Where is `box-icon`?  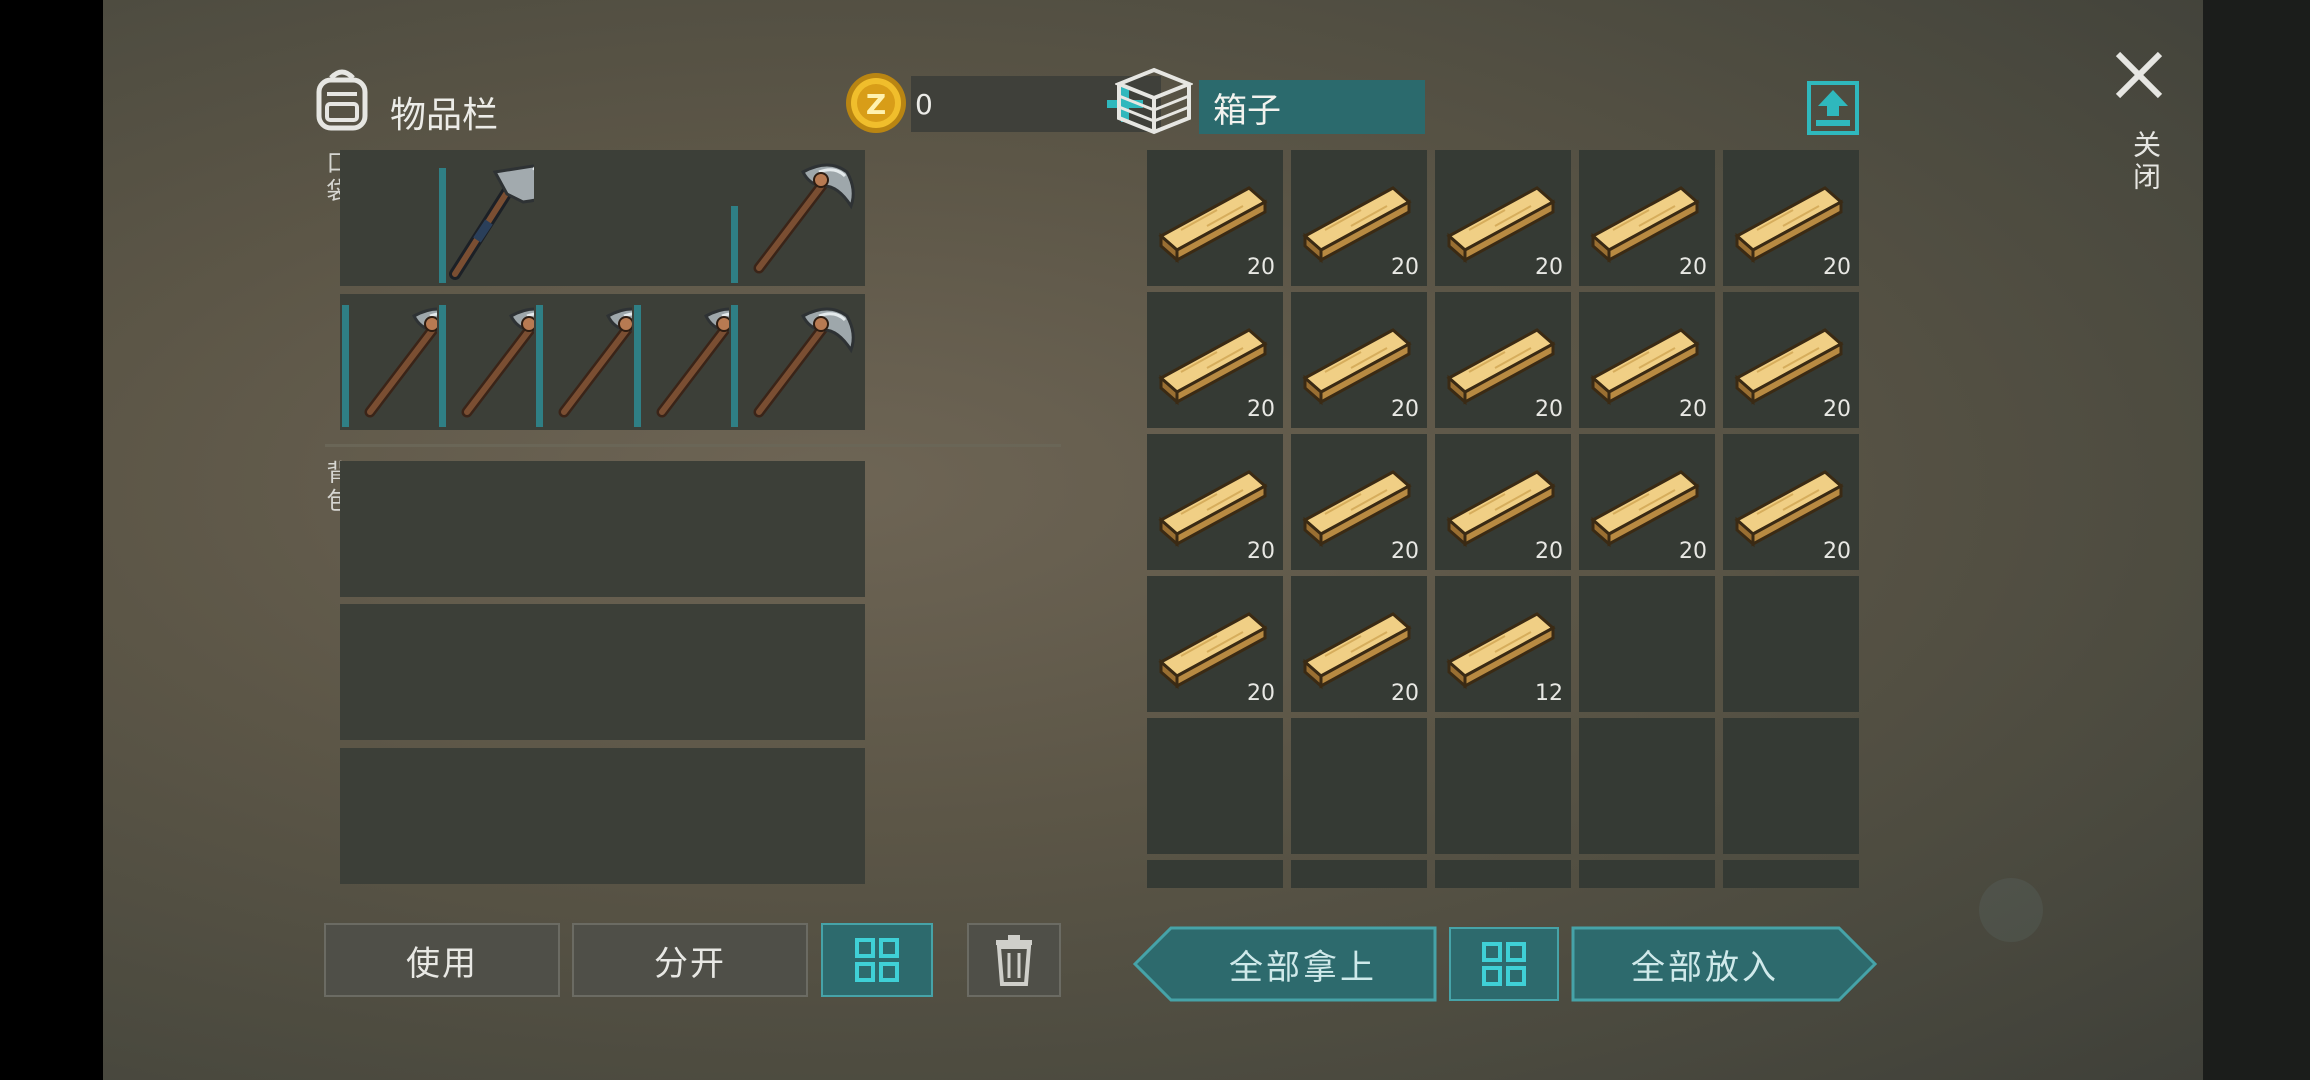
box-icon is located at coordinates (1154, 101).